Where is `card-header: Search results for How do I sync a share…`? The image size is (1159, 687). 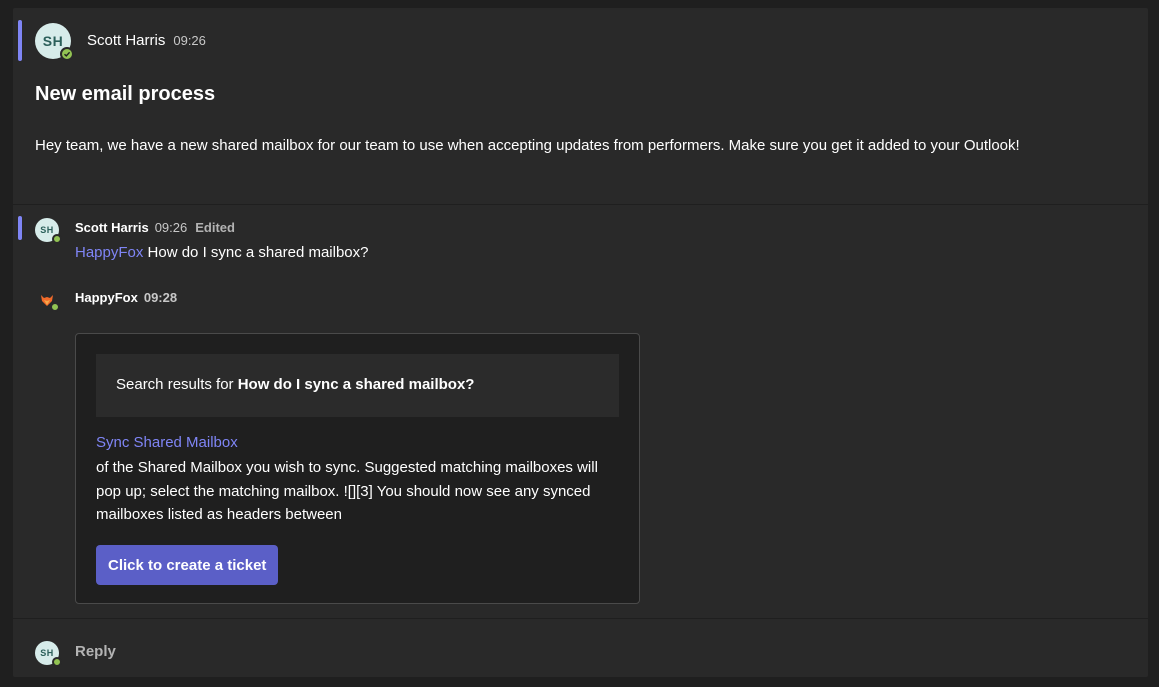 card-header: Search results for How do I sync a share… is located at coordinates (357, 385).